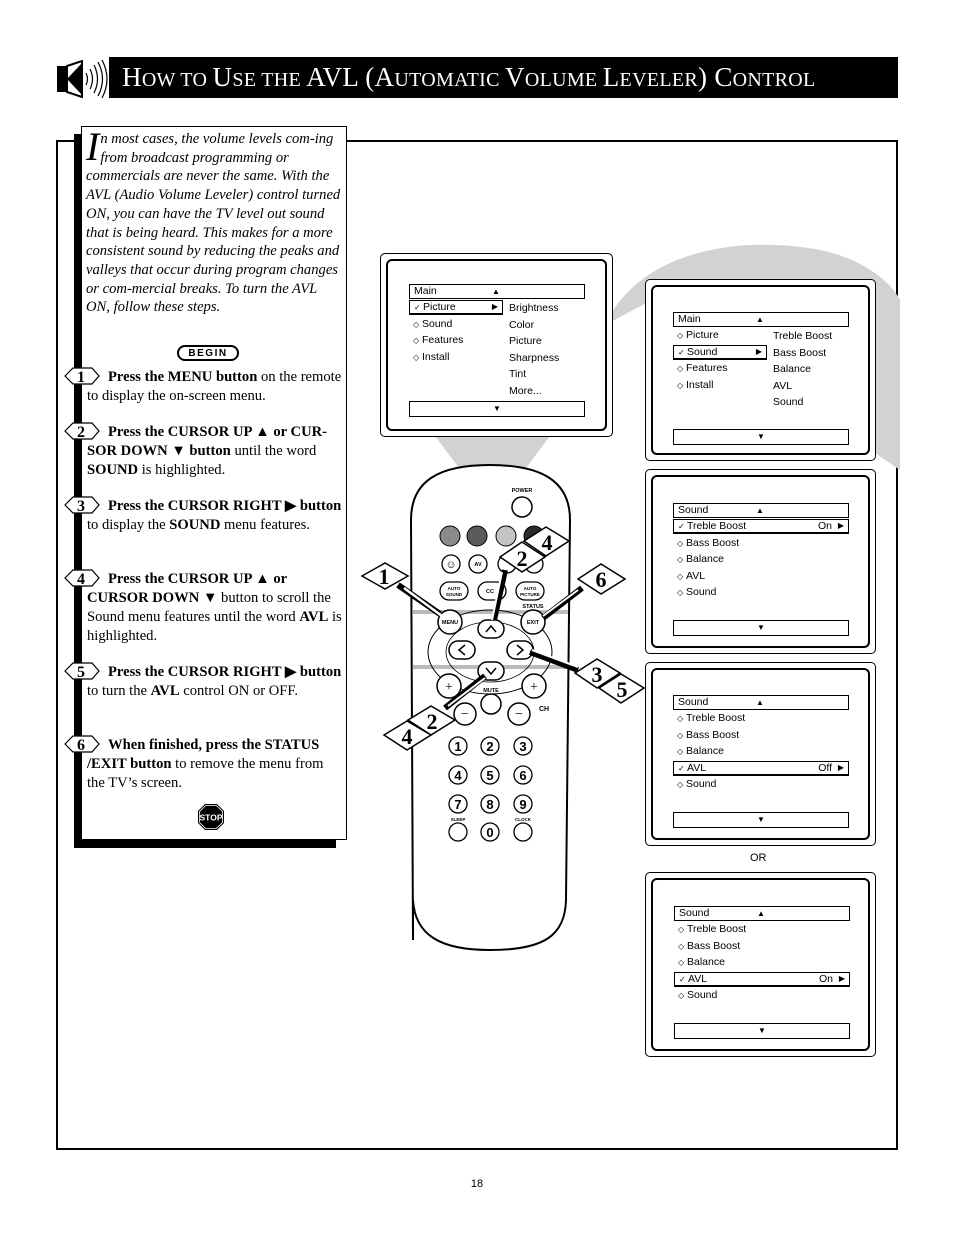  Describe the element at coordinates (720, 352) in the screenshot. I see `menu-item: ✓ Sound ▶` at that location.